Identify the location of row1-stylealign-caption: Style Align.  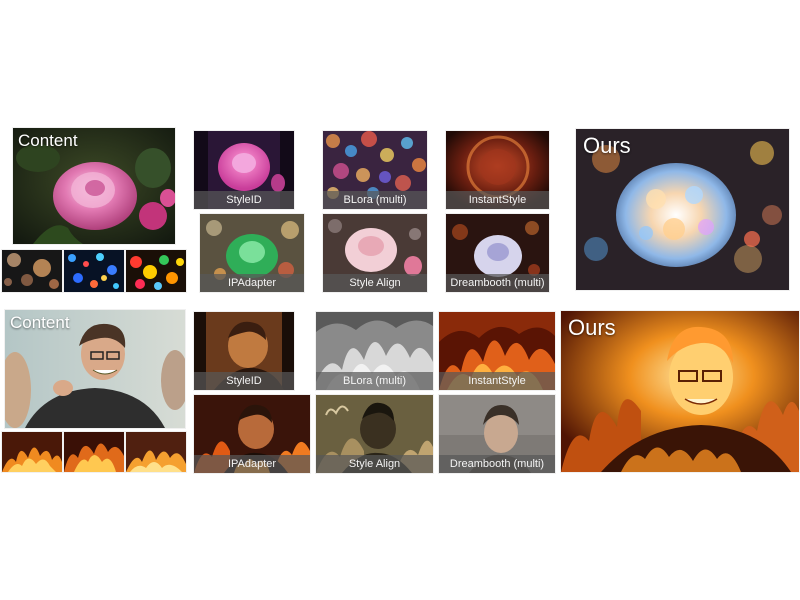
(375, 283).